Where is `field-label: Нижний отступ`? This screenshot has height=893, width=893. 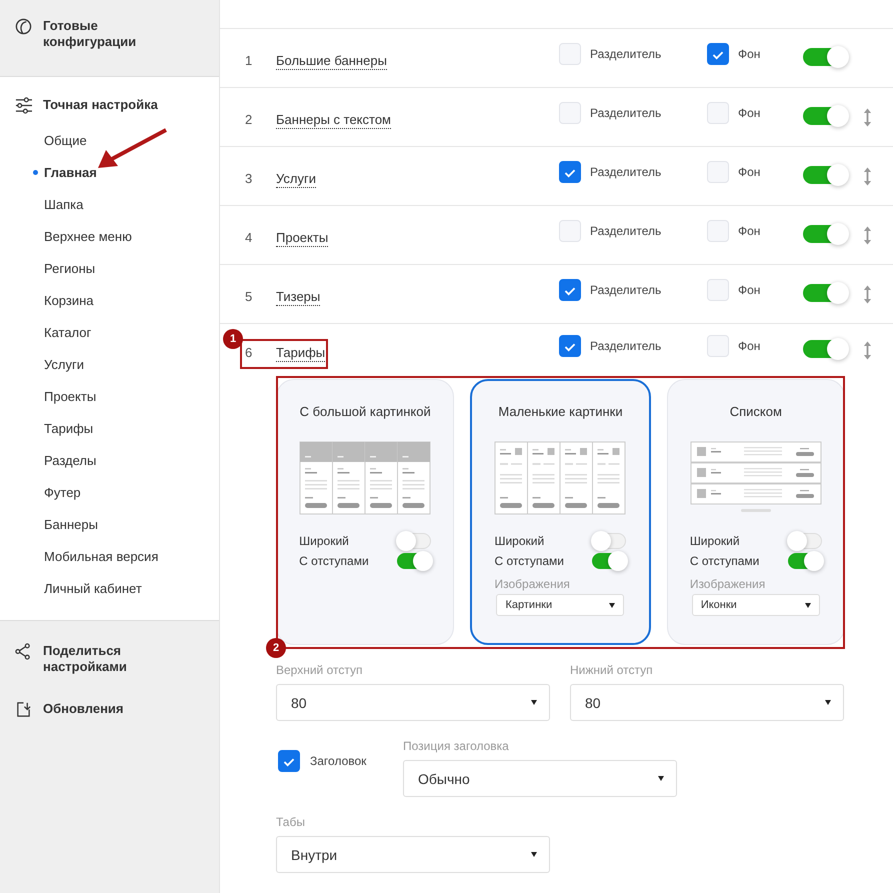 field-label: Нижний отступ is located at coordinates (612, 670).